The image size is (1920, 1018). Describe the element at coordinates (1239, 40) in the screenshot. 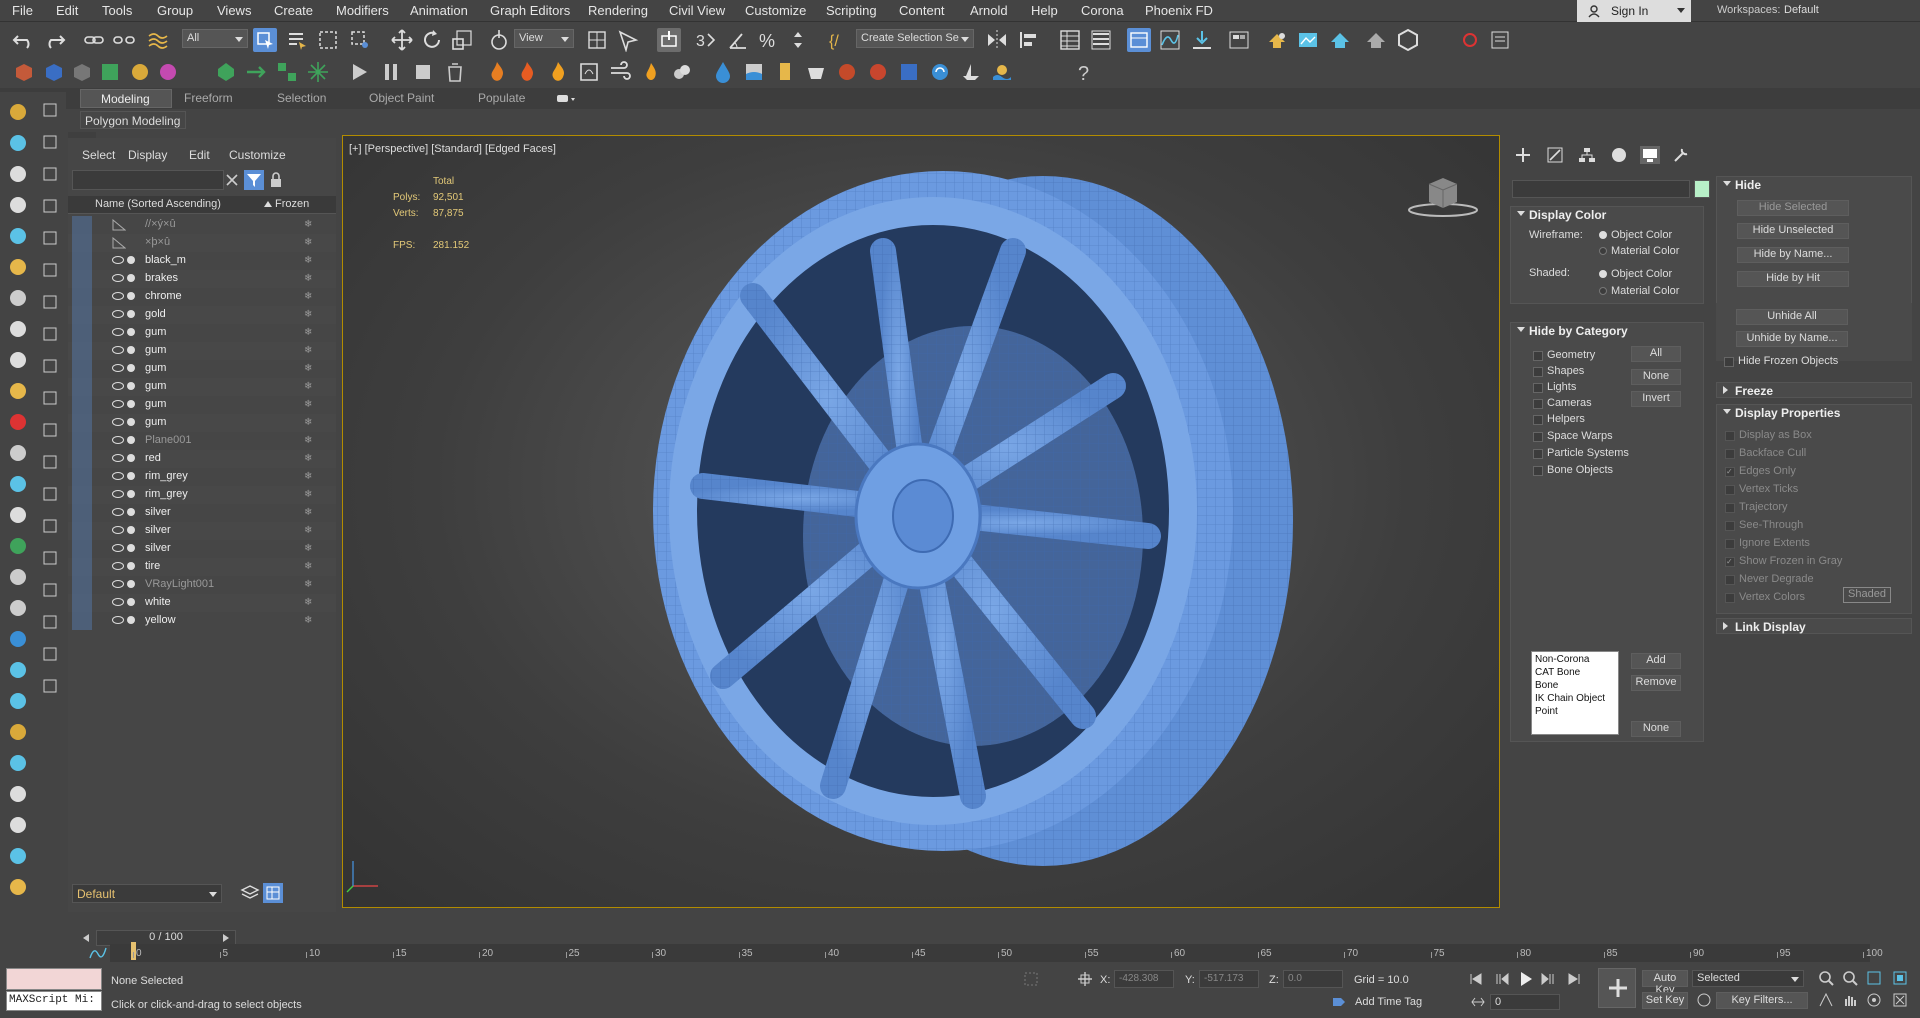

I see `material-editor-icon` at that location.